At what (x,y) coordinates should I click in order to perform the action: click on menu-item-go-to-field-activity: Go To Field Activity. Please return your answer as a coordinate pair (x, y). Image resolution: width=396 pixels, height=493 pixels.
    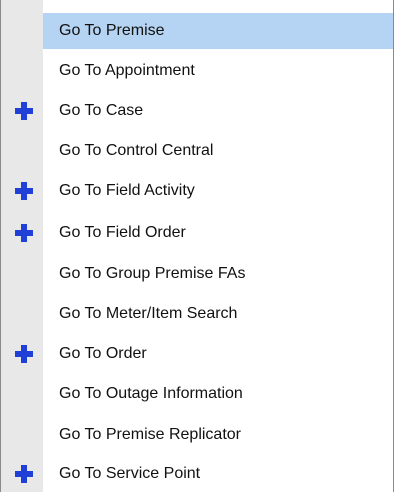
    Looking at the image, I should click on (197, 191).